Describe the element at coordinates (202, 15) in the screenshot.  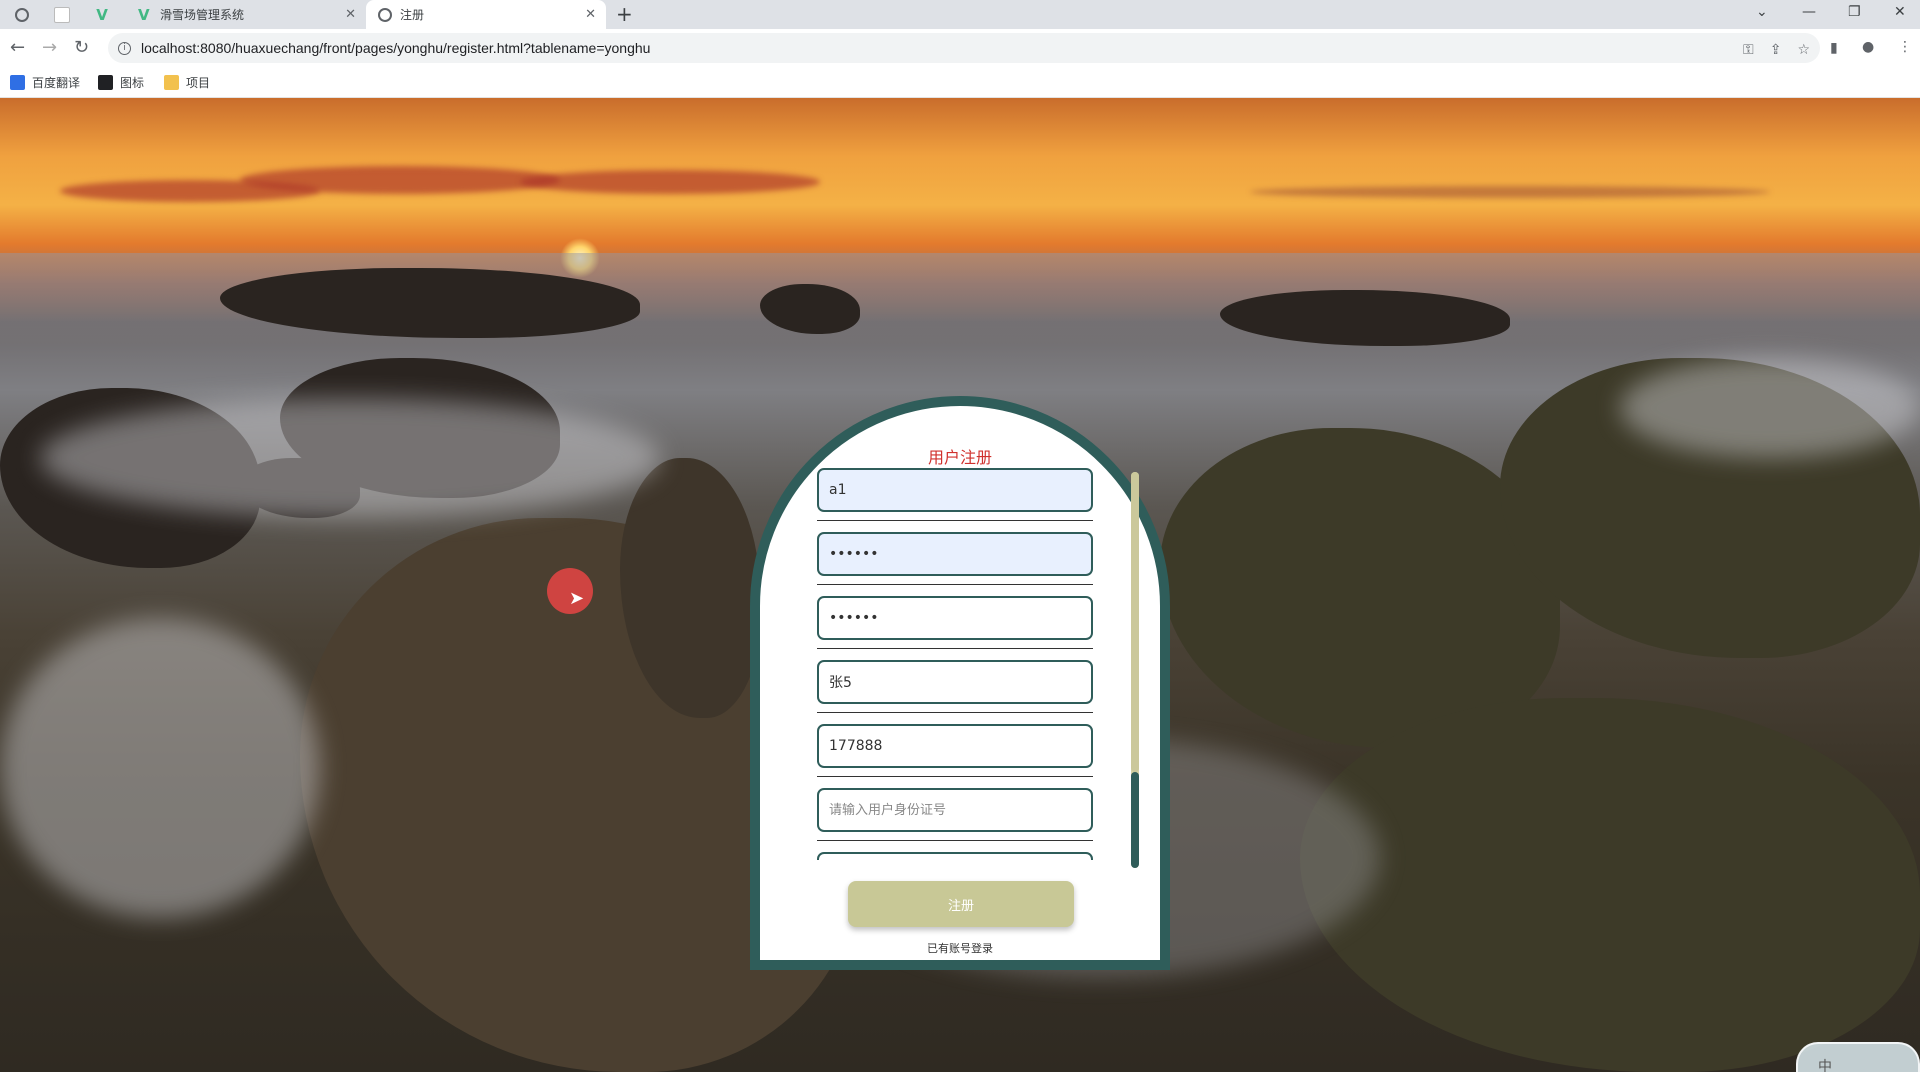
I see `tab-label: 滑雪场管理系统` at that location.